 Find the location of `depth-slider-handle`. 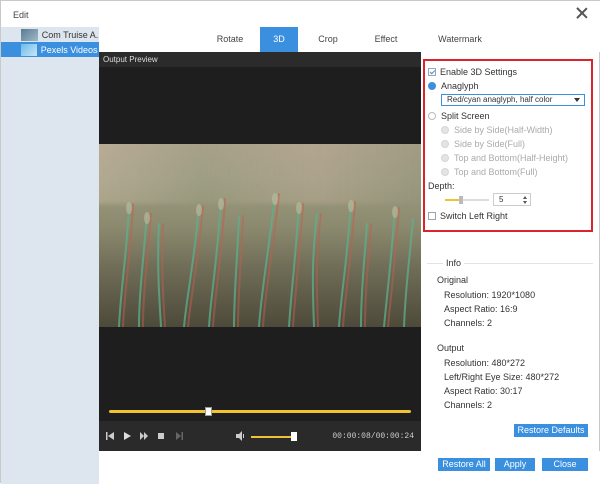

depth-slider-handle is located at coordinates (461, 200).